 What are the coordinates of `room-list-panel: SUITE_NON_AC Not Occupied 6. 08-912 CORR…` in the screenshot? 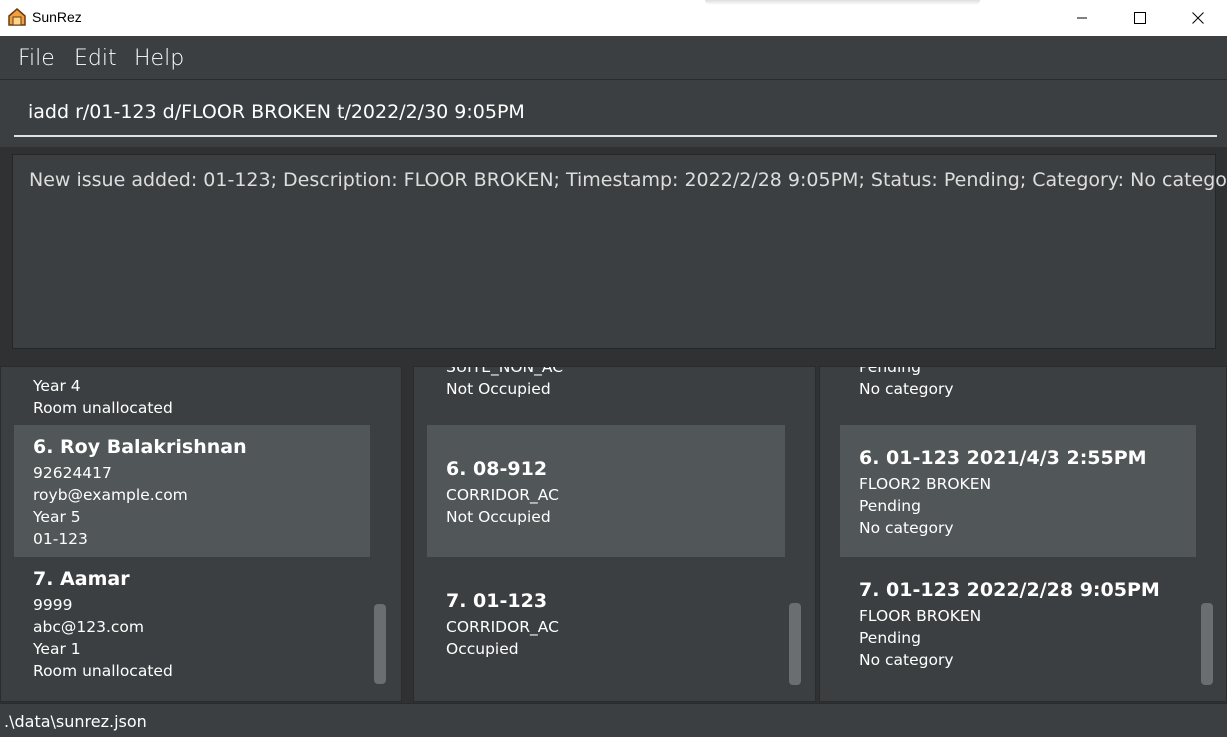 It's located at (614, 534).